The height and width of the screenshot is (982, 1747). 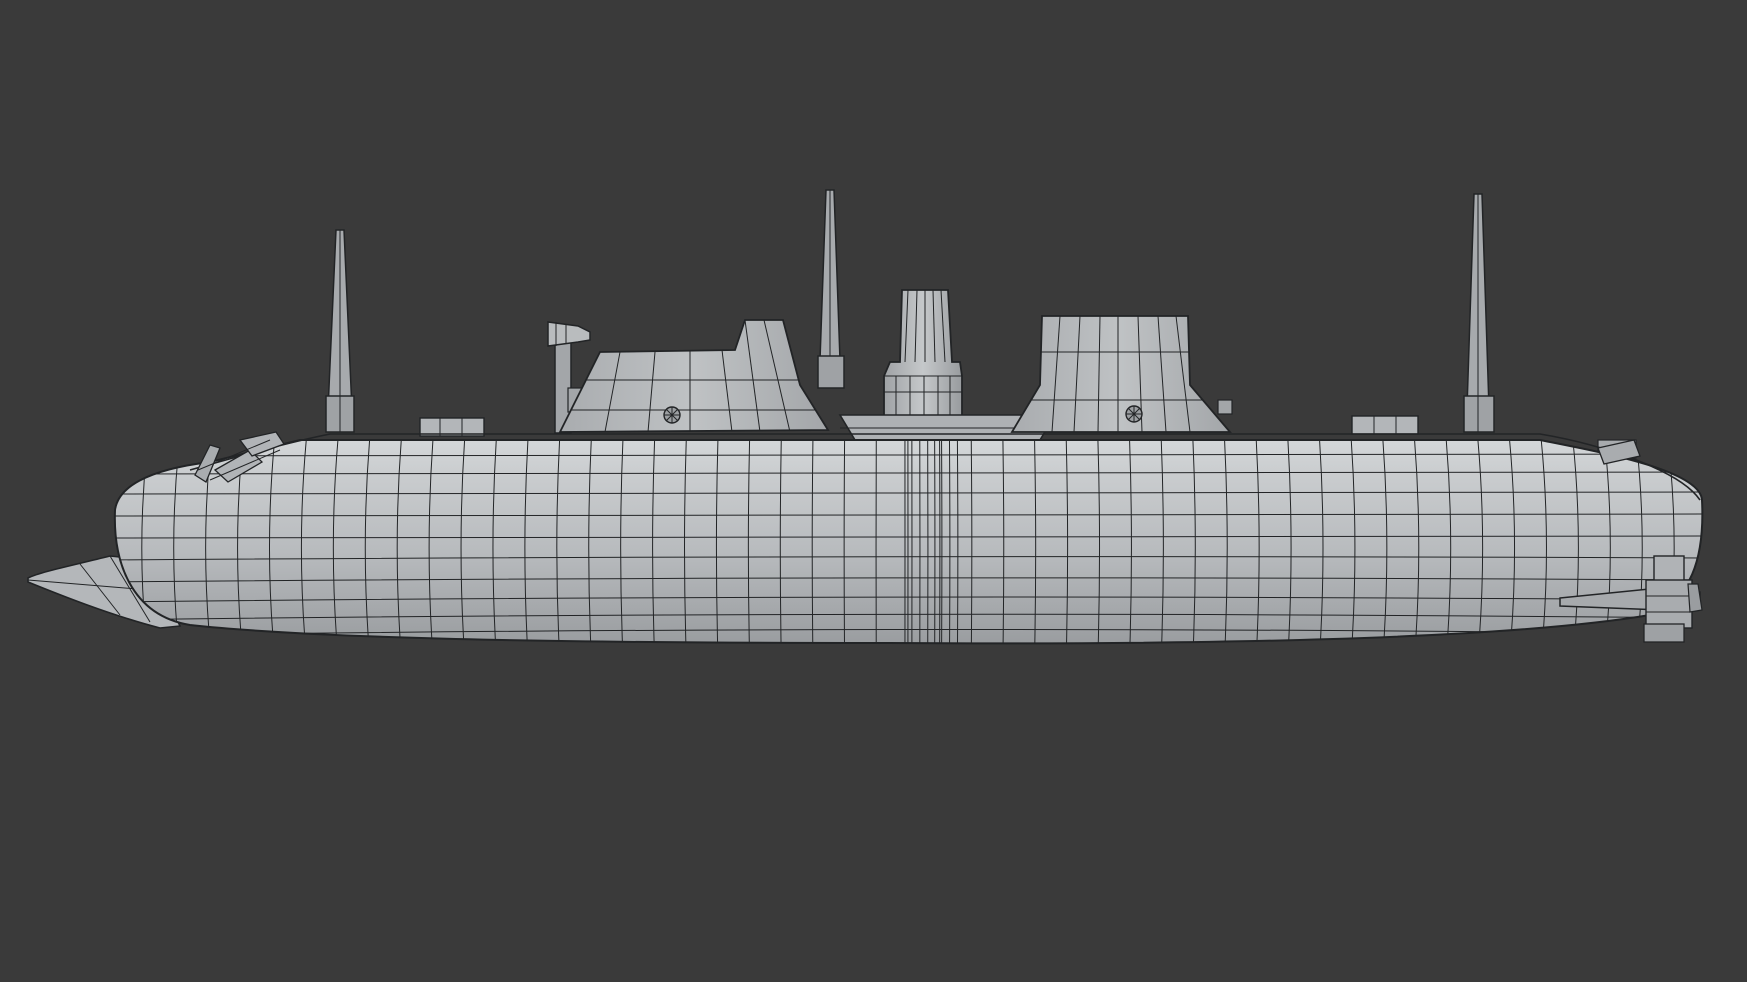 I want to click on mast-fore, so click(x=340, y=331).